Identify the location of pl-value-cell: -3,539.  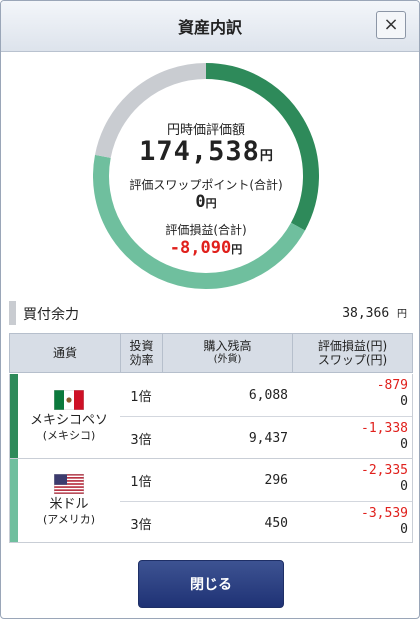
(384, 513).